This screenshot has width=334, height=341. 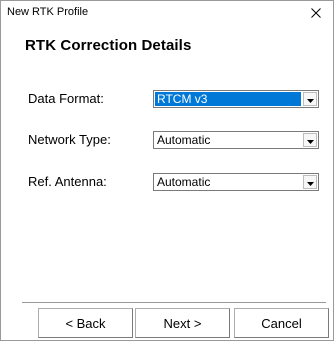 I want to click on data-format-dropdown-button, so click(x=310, y=99).